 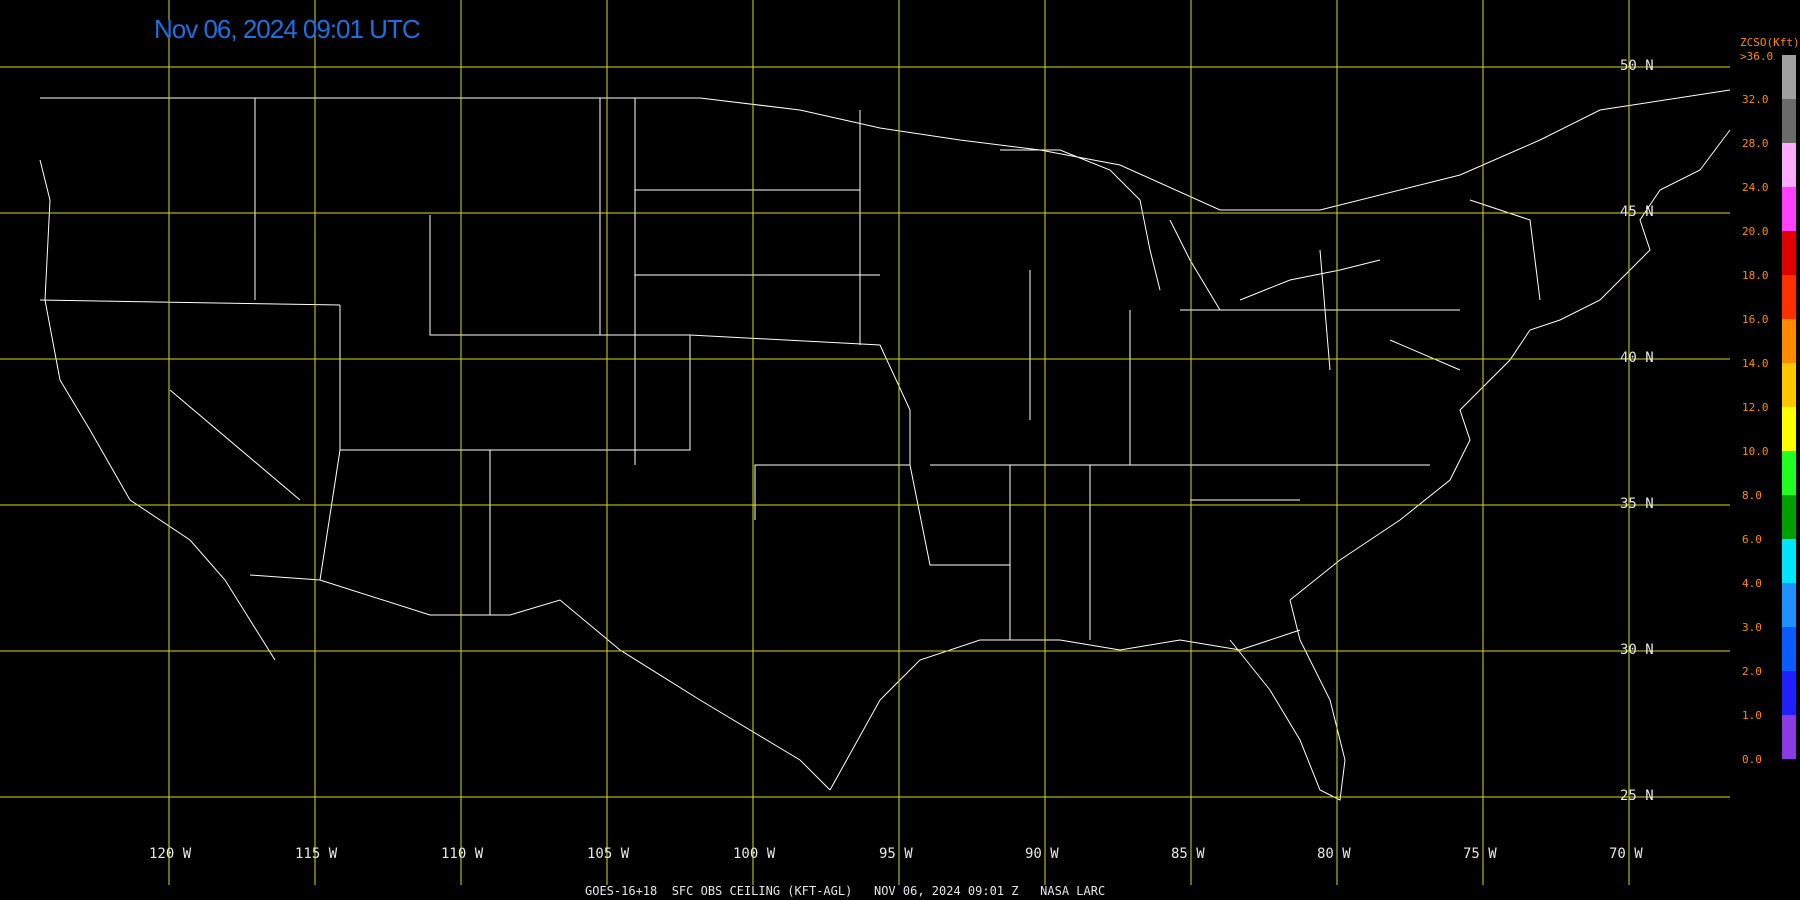 I want to click on florida-coast, so click(x=1287, y=700).